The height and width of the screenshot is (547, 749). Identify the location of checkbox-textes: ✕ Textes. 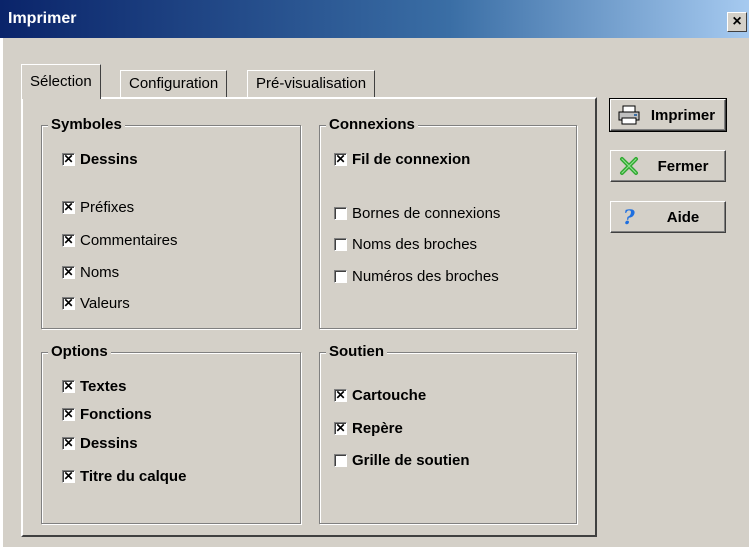
(94, 386).